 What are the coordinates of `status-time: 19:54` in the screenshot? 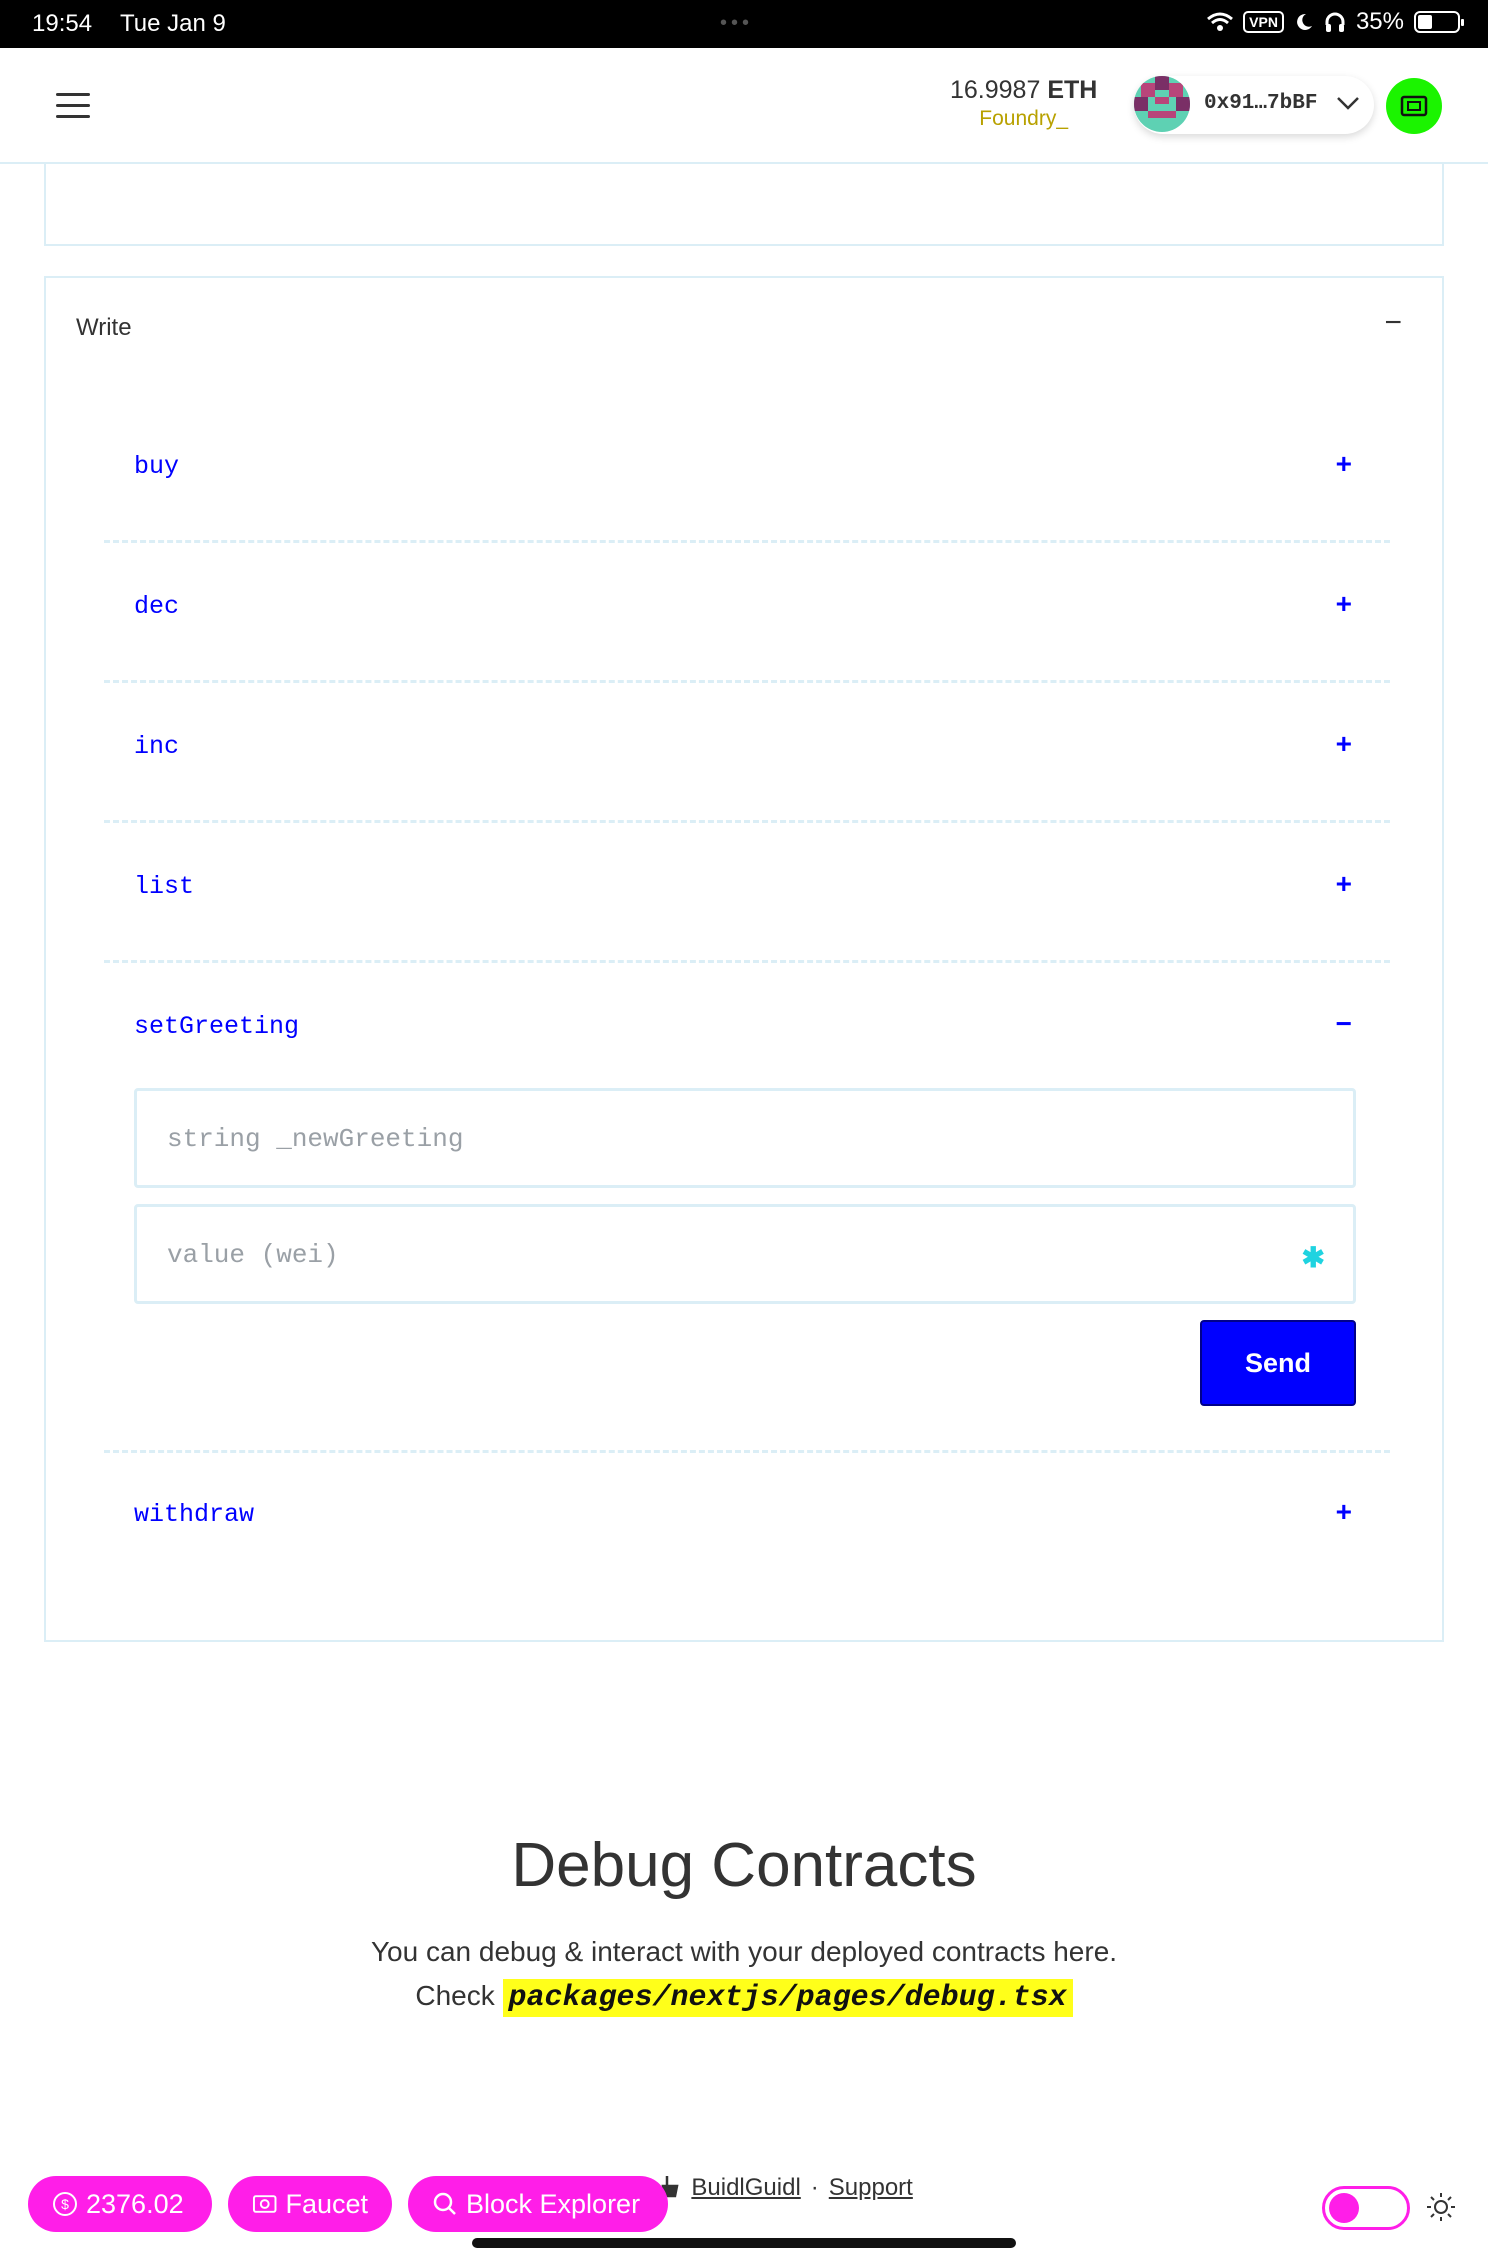 It's located at (62, 23).